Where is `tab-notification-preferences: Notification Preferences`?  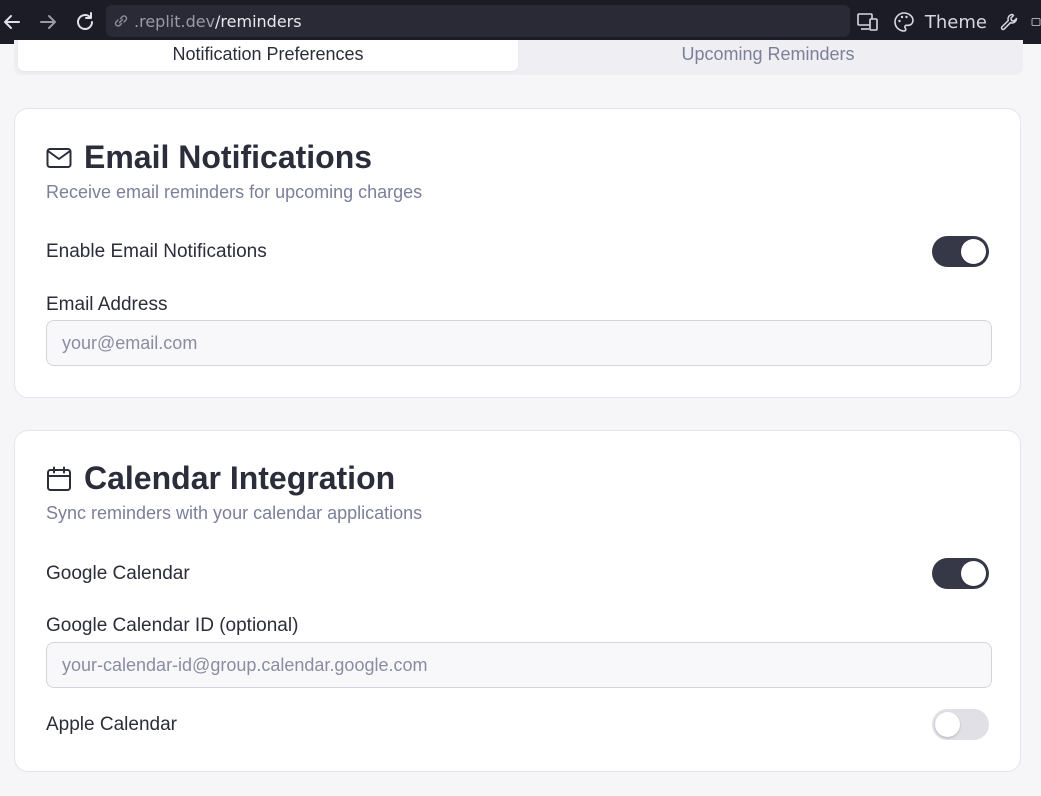 tab-notification-preferences: Notification Preferences is located at coordinates (268, 55).